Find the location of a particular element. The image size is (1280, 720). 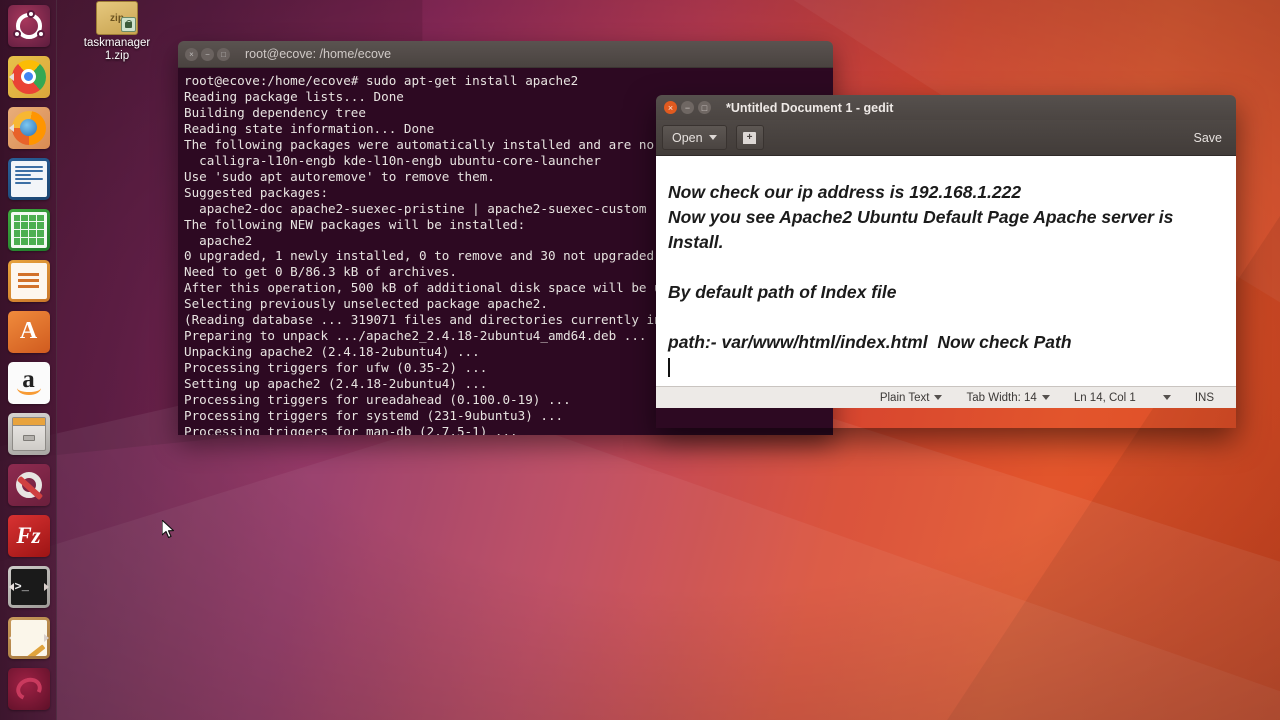

sidebar-item-terminal: >_ is located at coordinates (28, 586).